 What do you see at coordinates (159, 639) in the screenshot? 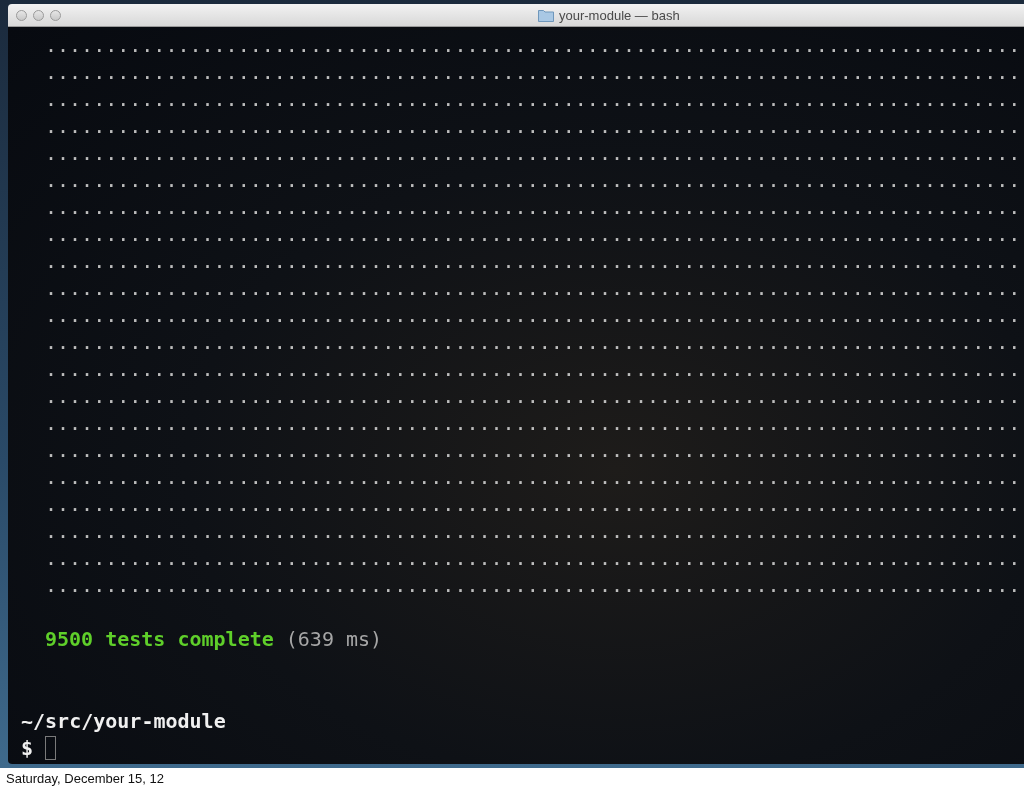
I see `test-summary: 9500 tests complete` at bounding box center [159, 639].